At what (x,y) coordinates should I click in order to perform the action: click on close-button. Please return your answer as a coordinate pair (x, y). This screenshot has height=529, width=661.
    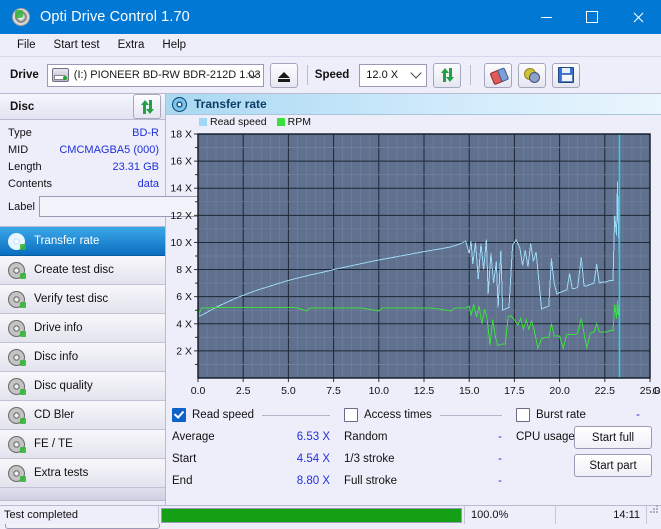
    Looking at the image, I should click on (638, 17).